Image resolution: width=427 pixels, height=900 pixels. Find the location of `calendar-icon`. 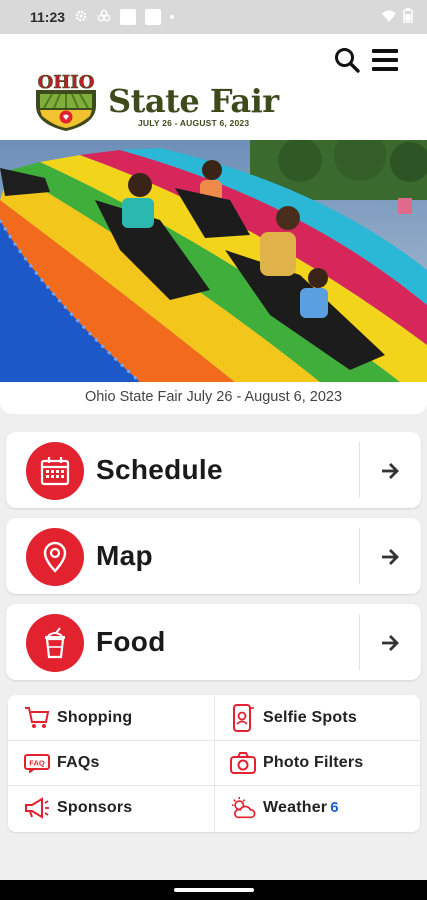

calendar-icon is located at coordinates (55, 471).